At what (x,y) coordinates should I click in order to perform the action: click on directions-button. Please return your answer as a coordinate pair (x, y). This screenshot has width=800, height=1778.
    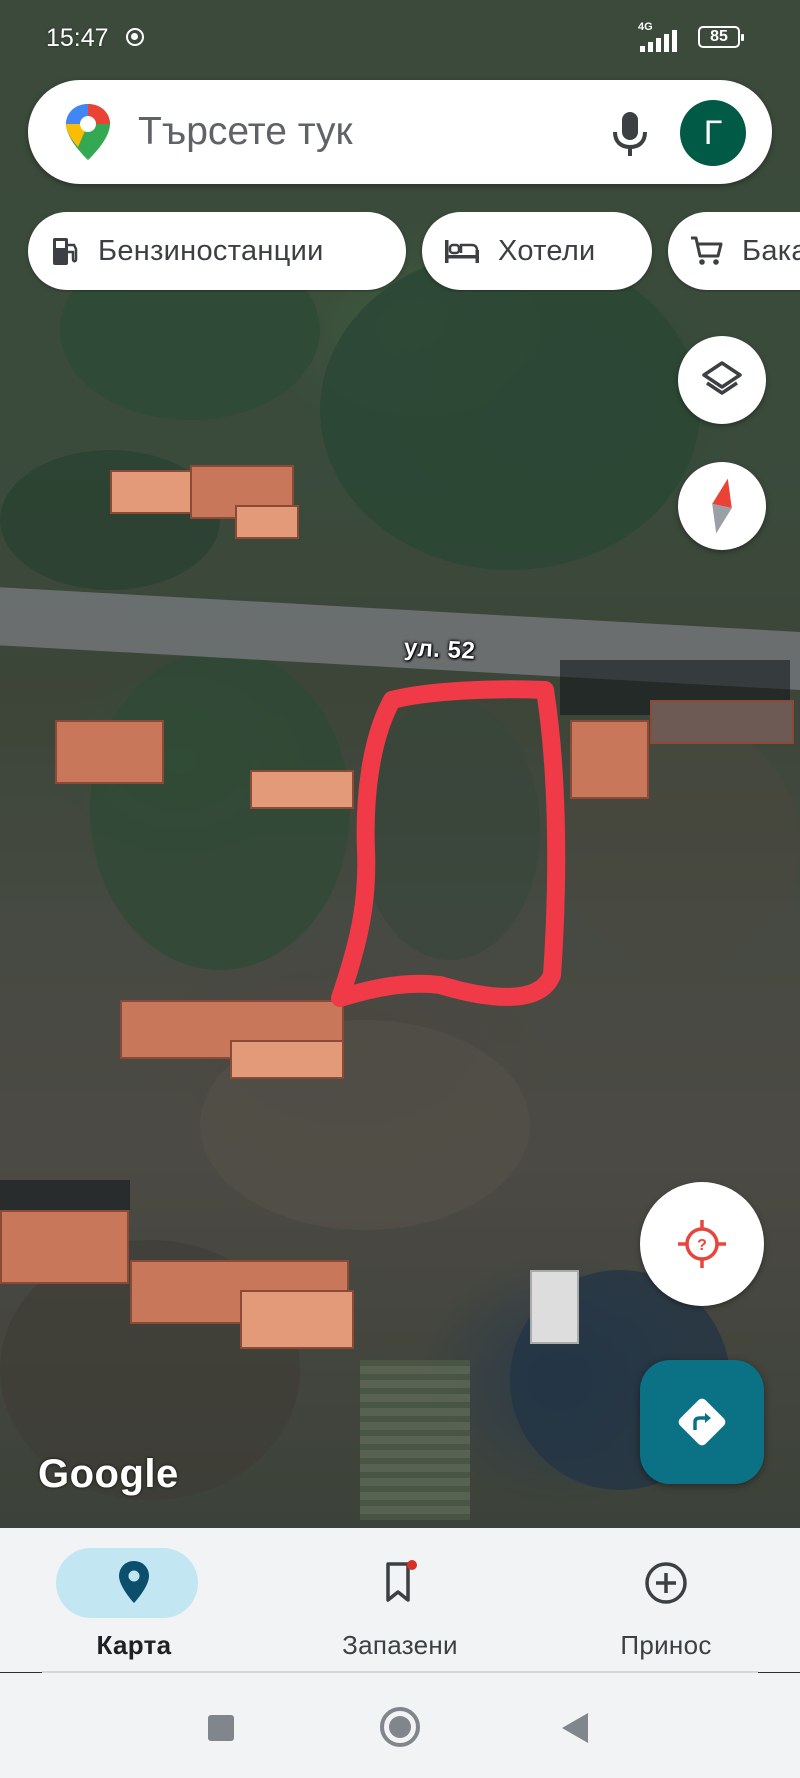
    Looking at the image, I should click on (702, 1422).